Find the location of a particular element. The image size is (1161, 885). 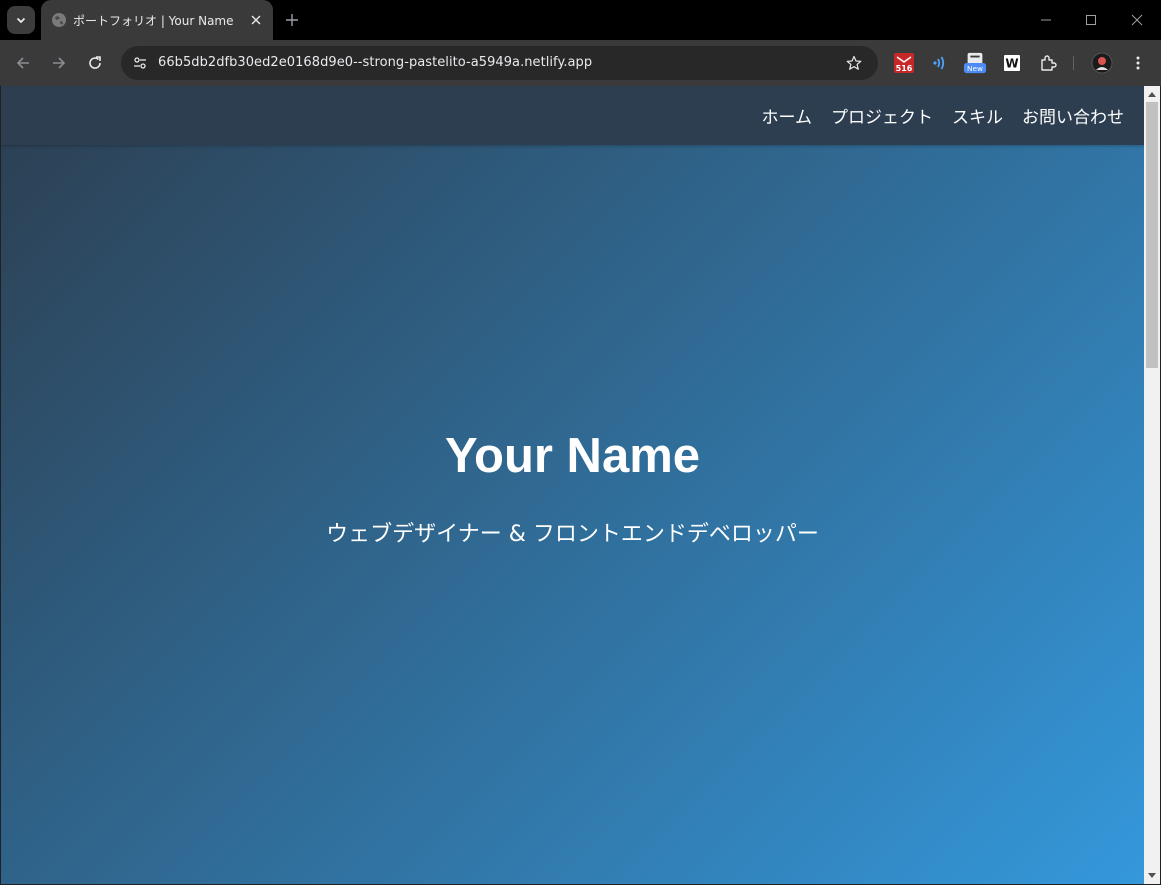

more-vert-icon is located at coordinates (1138, 63).